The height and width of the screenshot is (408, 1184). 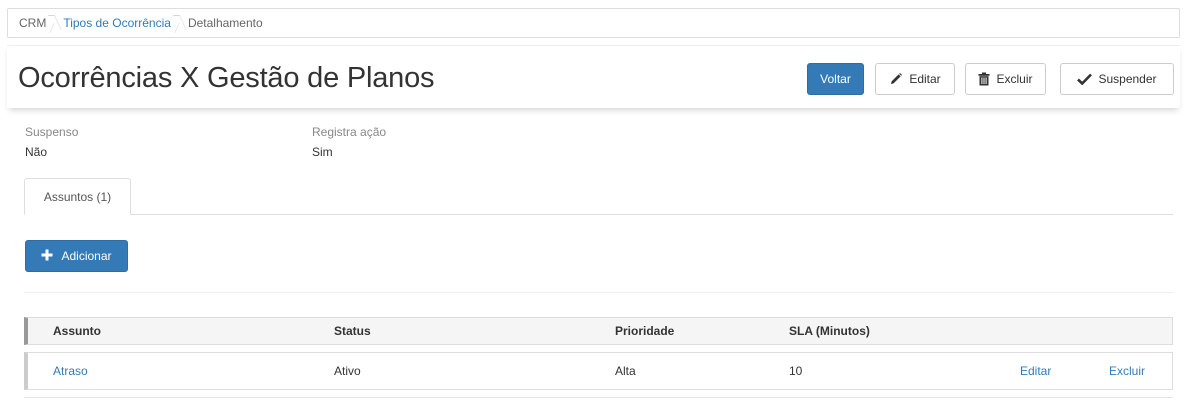 What do you see at coordinates (70, 371) in the screenshot?
I see `row-assunto-link: Atraso` at bounding box center [70, 371].